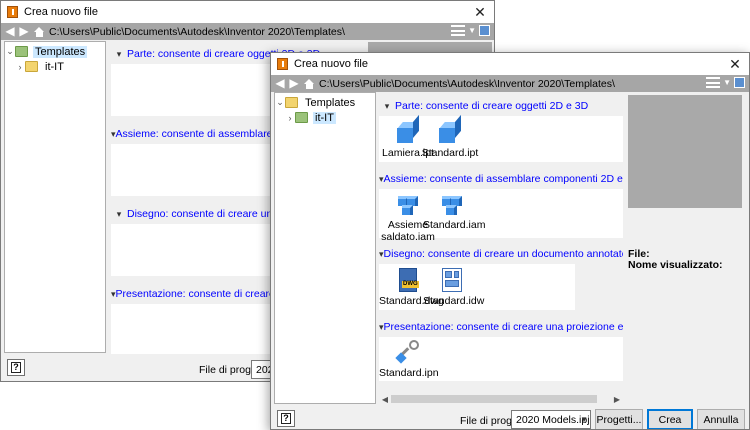 Image resolution: width=750 pixels, height=430 pixels. What do you see at coordinates (408, 352) in the screenshot?
I see `presentation-icon` at bounding box center [408, 352].